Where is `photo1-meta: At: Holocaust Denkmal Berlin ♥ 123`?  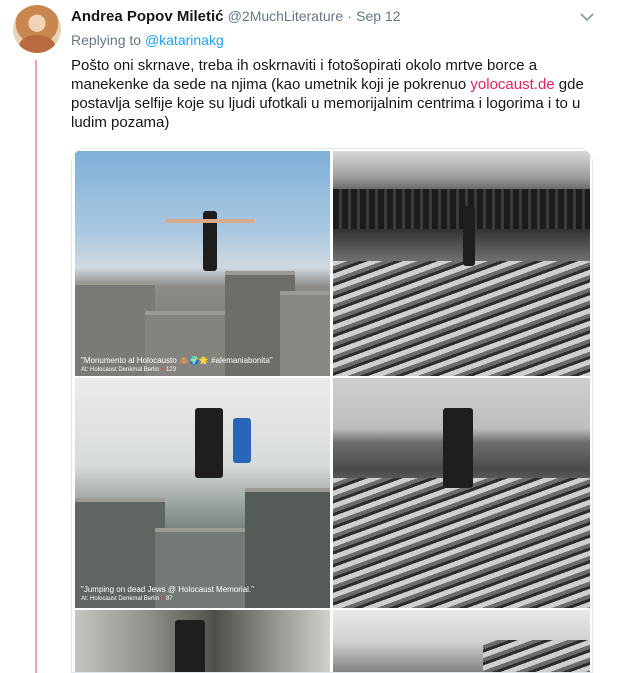 photo1-meta: At: Holocaust Denkmal Berlin ♥ 123 is located at coordinates (128, 370).